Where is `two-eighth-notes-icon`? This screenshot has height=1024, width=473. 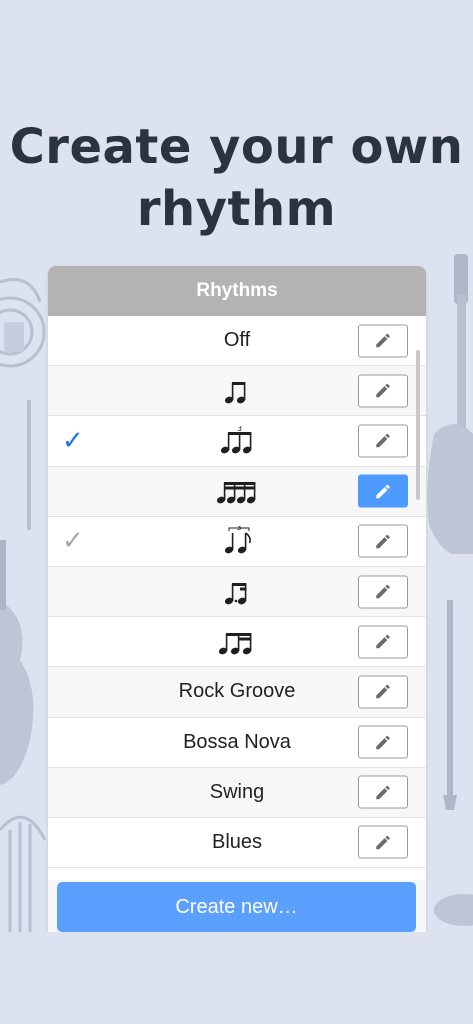 two-eighth-notes-icon is located at coordinates (237, 391).